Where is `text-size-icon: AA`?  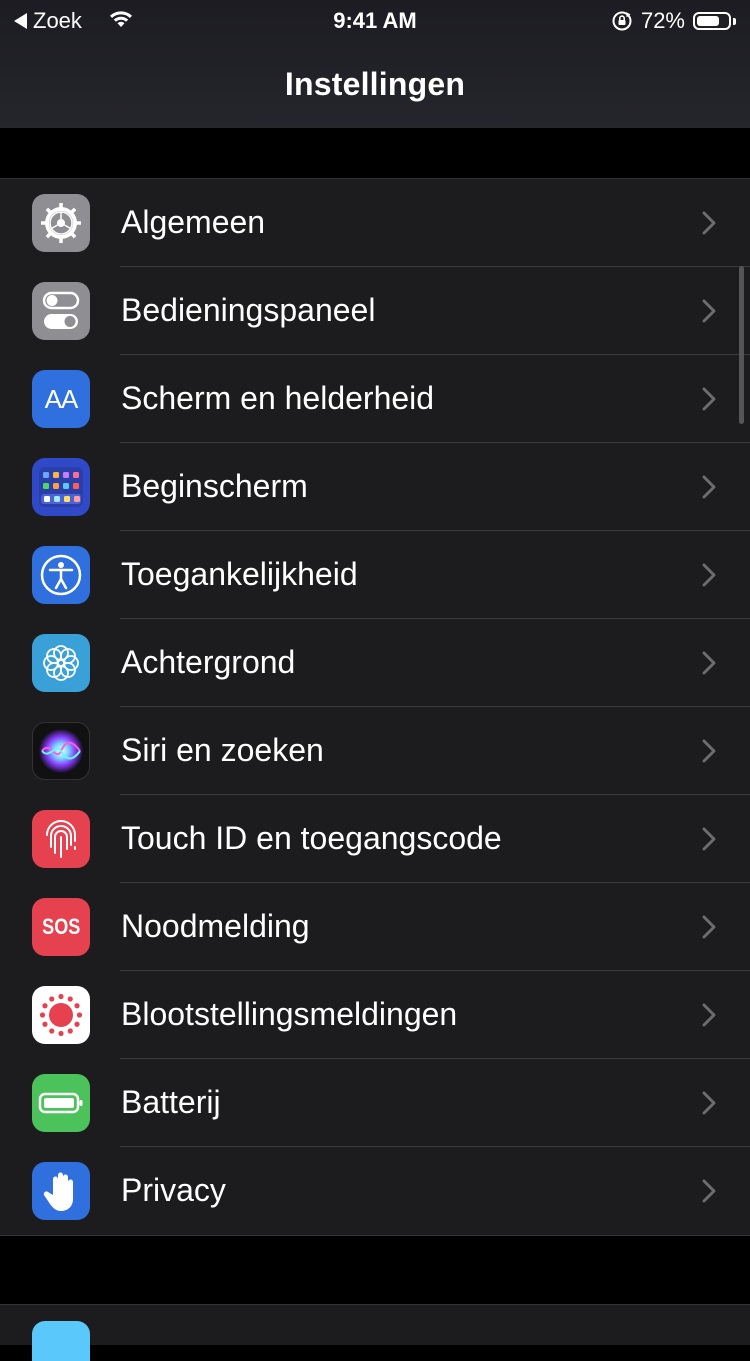
text-size-icon: AA is located at coordinates (61, 399).